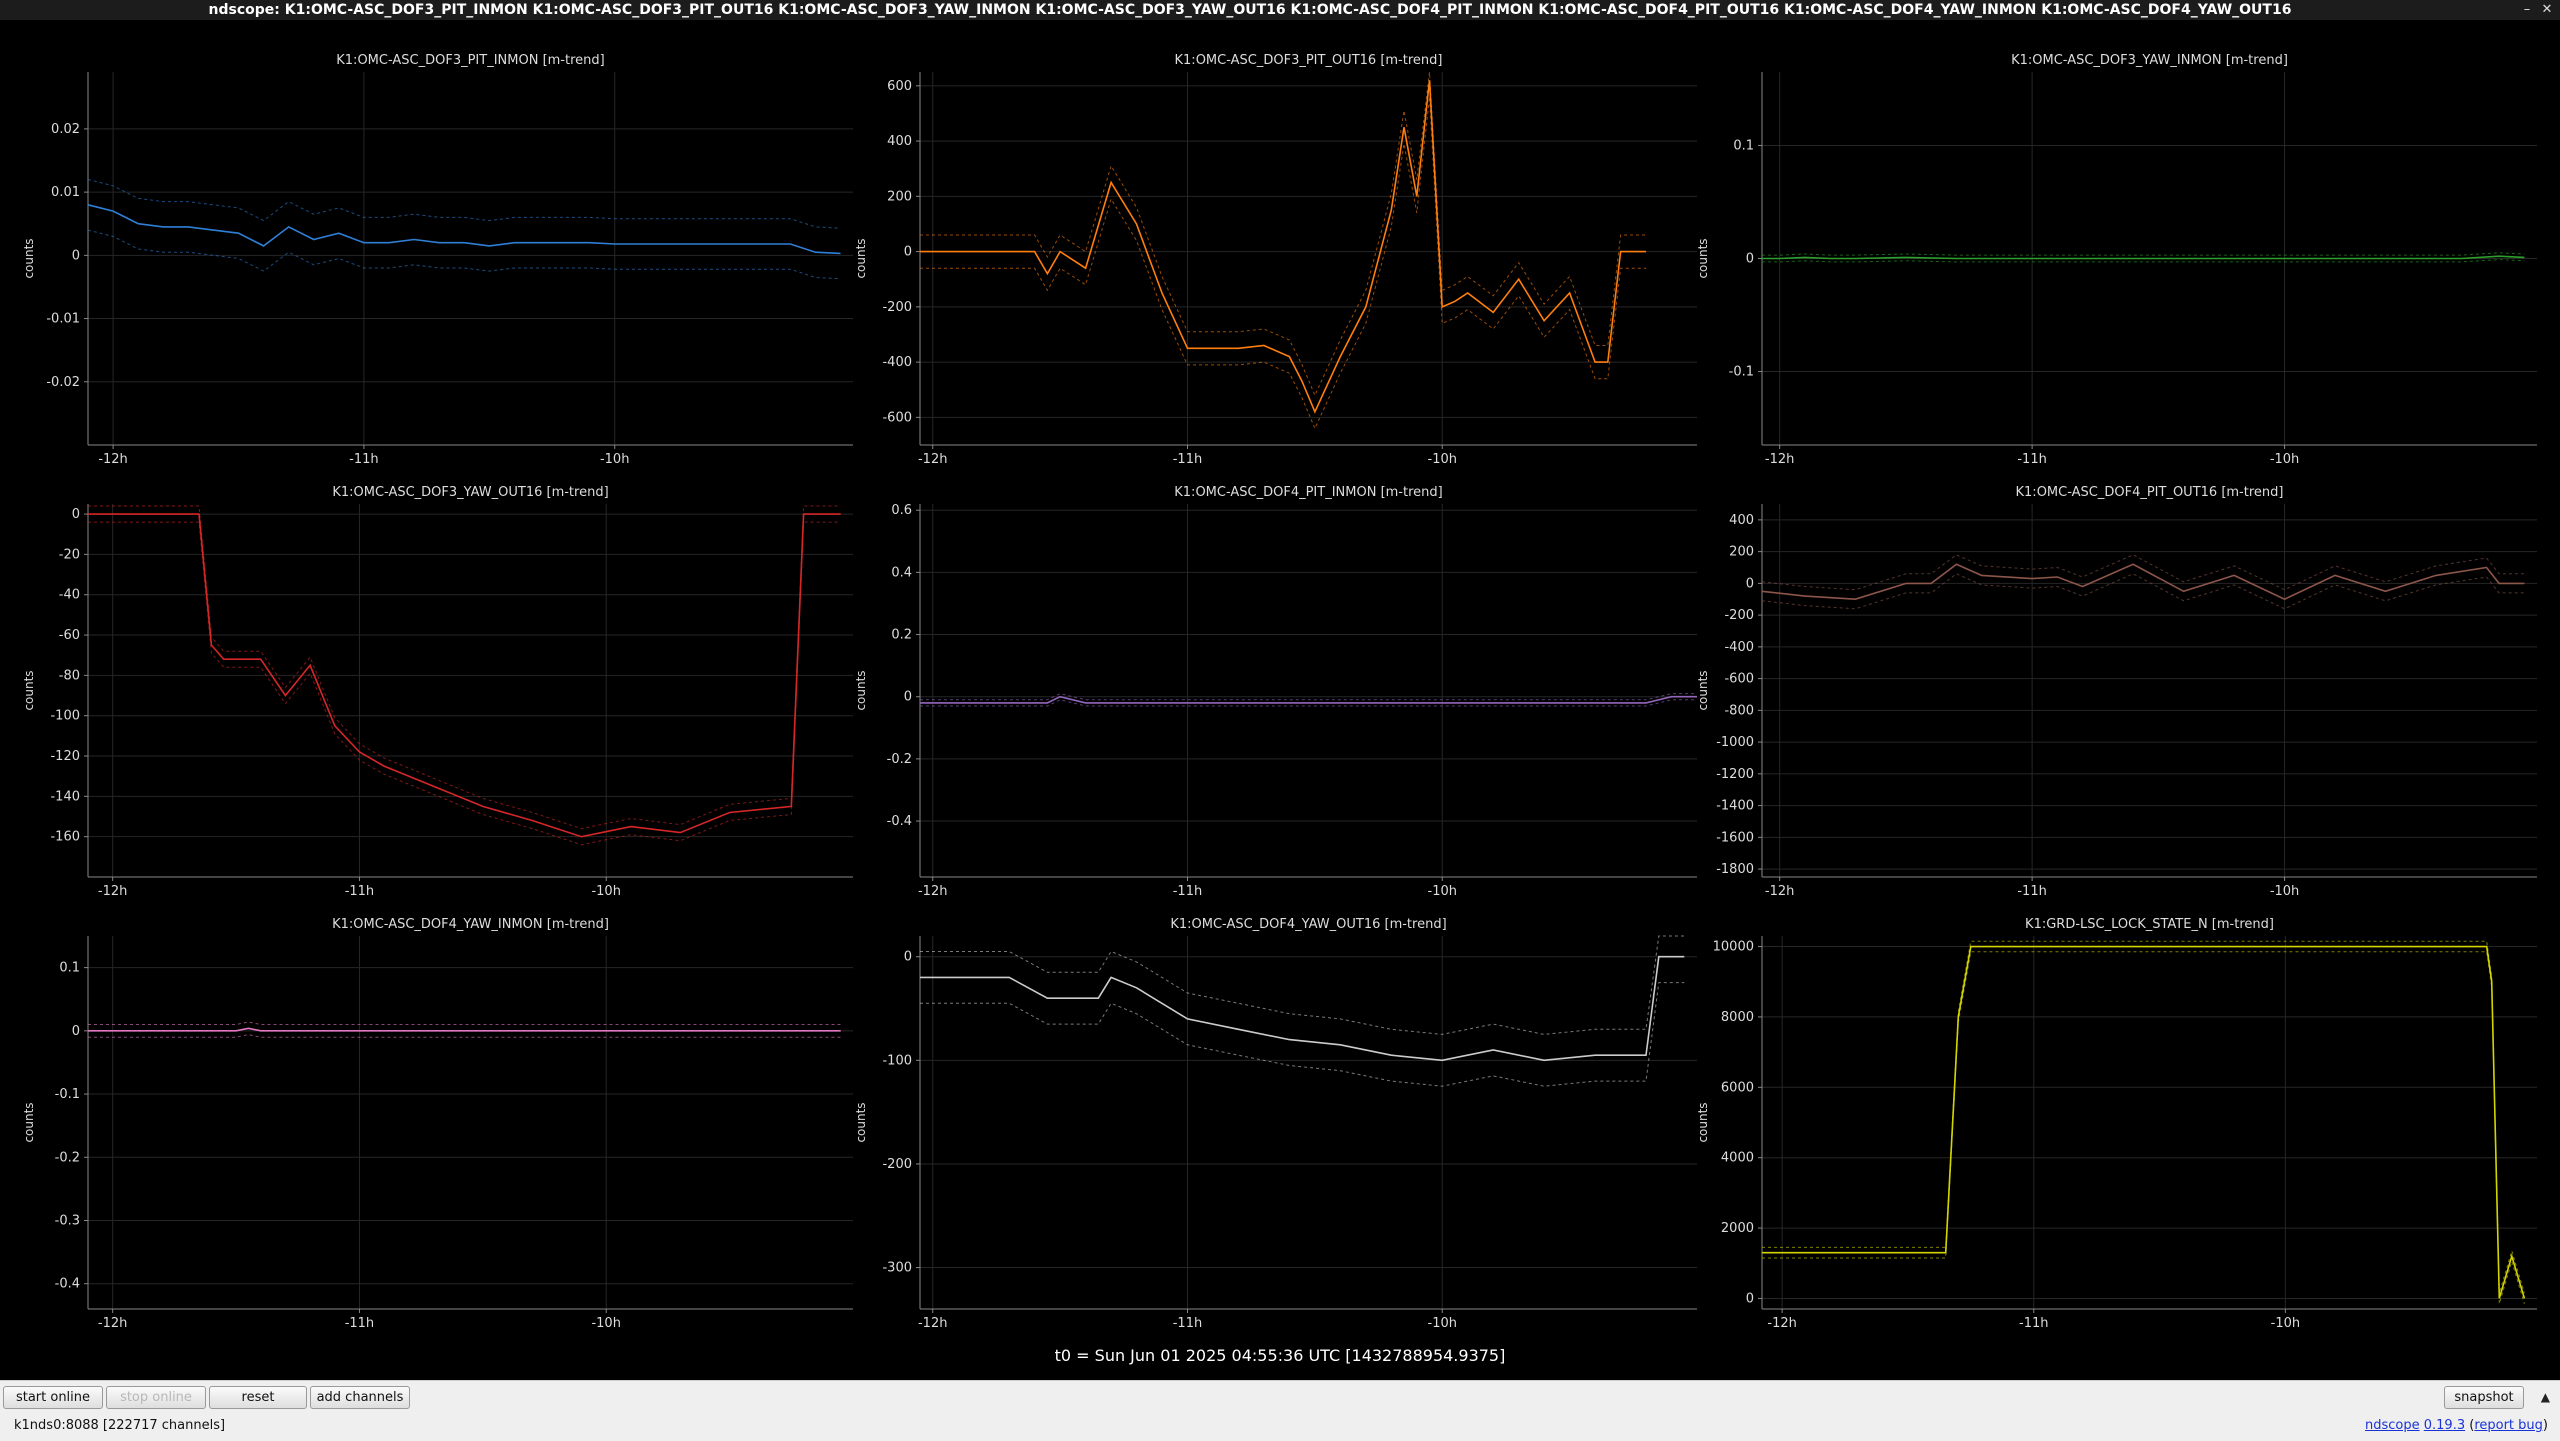  What do you see at coordinates (156, 1397) in the screenshot?
I see `stop-online-button: stop online` at bounding box center [156, 1397].